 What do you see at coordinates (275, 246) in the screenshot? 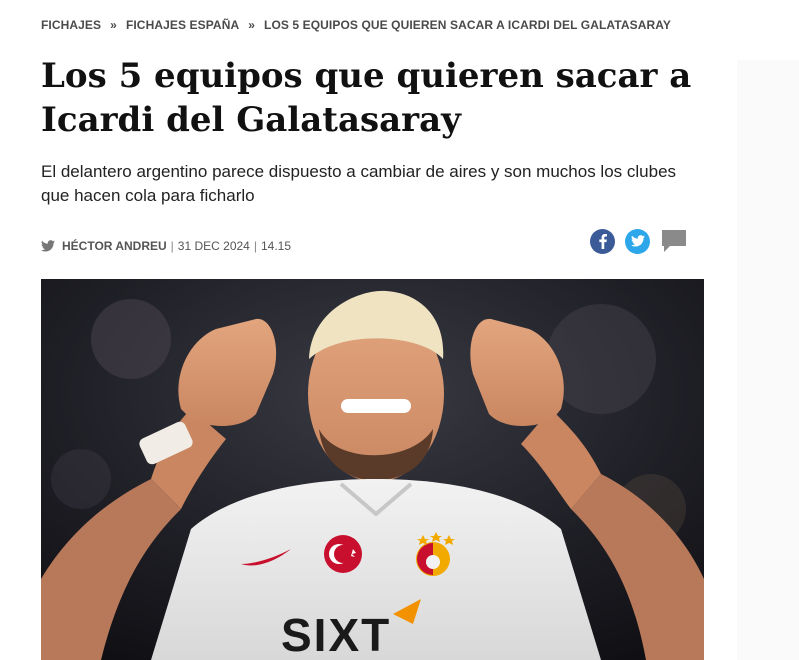
I see `article-time: 14.15` at bounding box center [275, 246].